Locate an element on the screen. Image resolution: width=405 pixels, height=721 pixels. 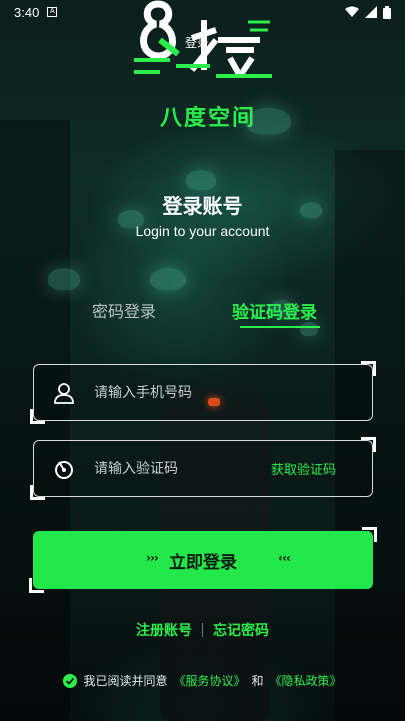
logo-caption: 登录 is located at coordinates (197, 43).